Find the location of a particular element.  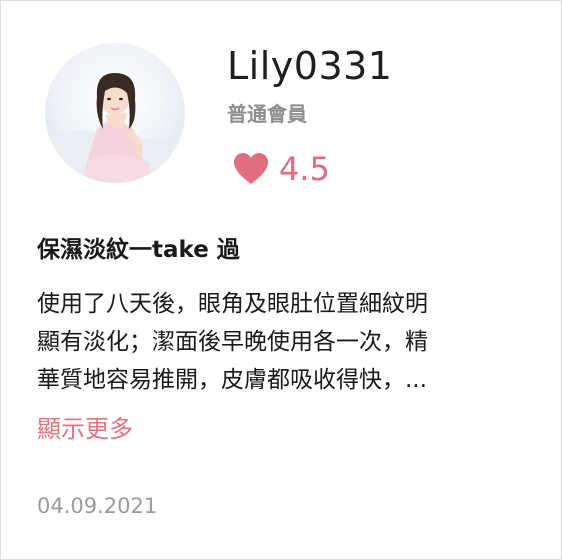

review-date: 04.09.2021 is located at coordinates (97, 506).